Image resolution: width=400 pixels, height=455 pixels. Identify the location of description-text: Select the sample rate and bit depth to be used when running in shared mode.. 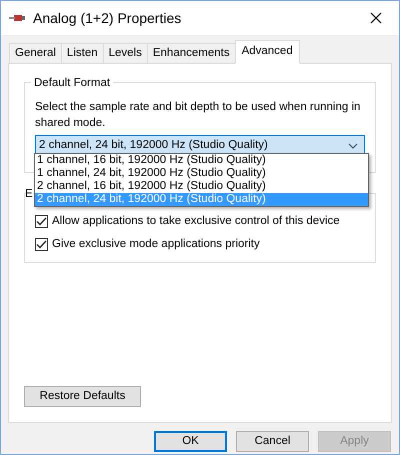
(198, 115).